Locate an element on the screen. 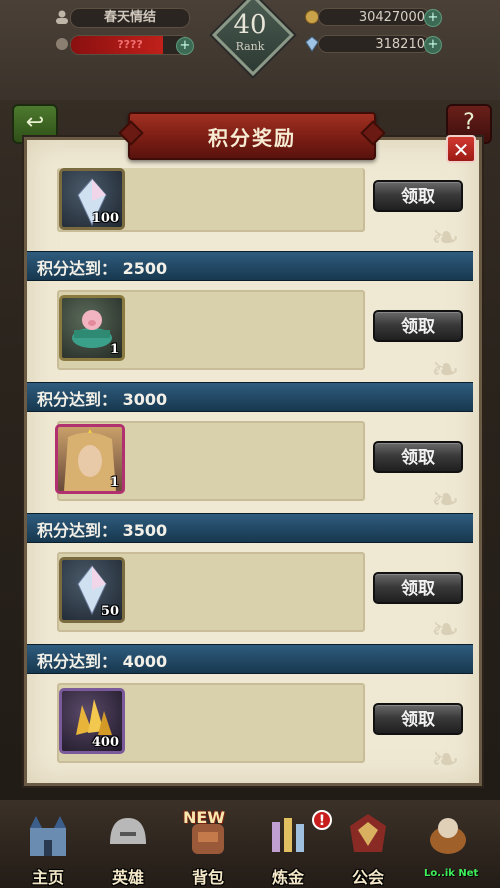 Image resolution: width=500 pixels, height=888 pixels. score-threshold-text: 积分达到： 2500 is located at coordinates (102, 268).